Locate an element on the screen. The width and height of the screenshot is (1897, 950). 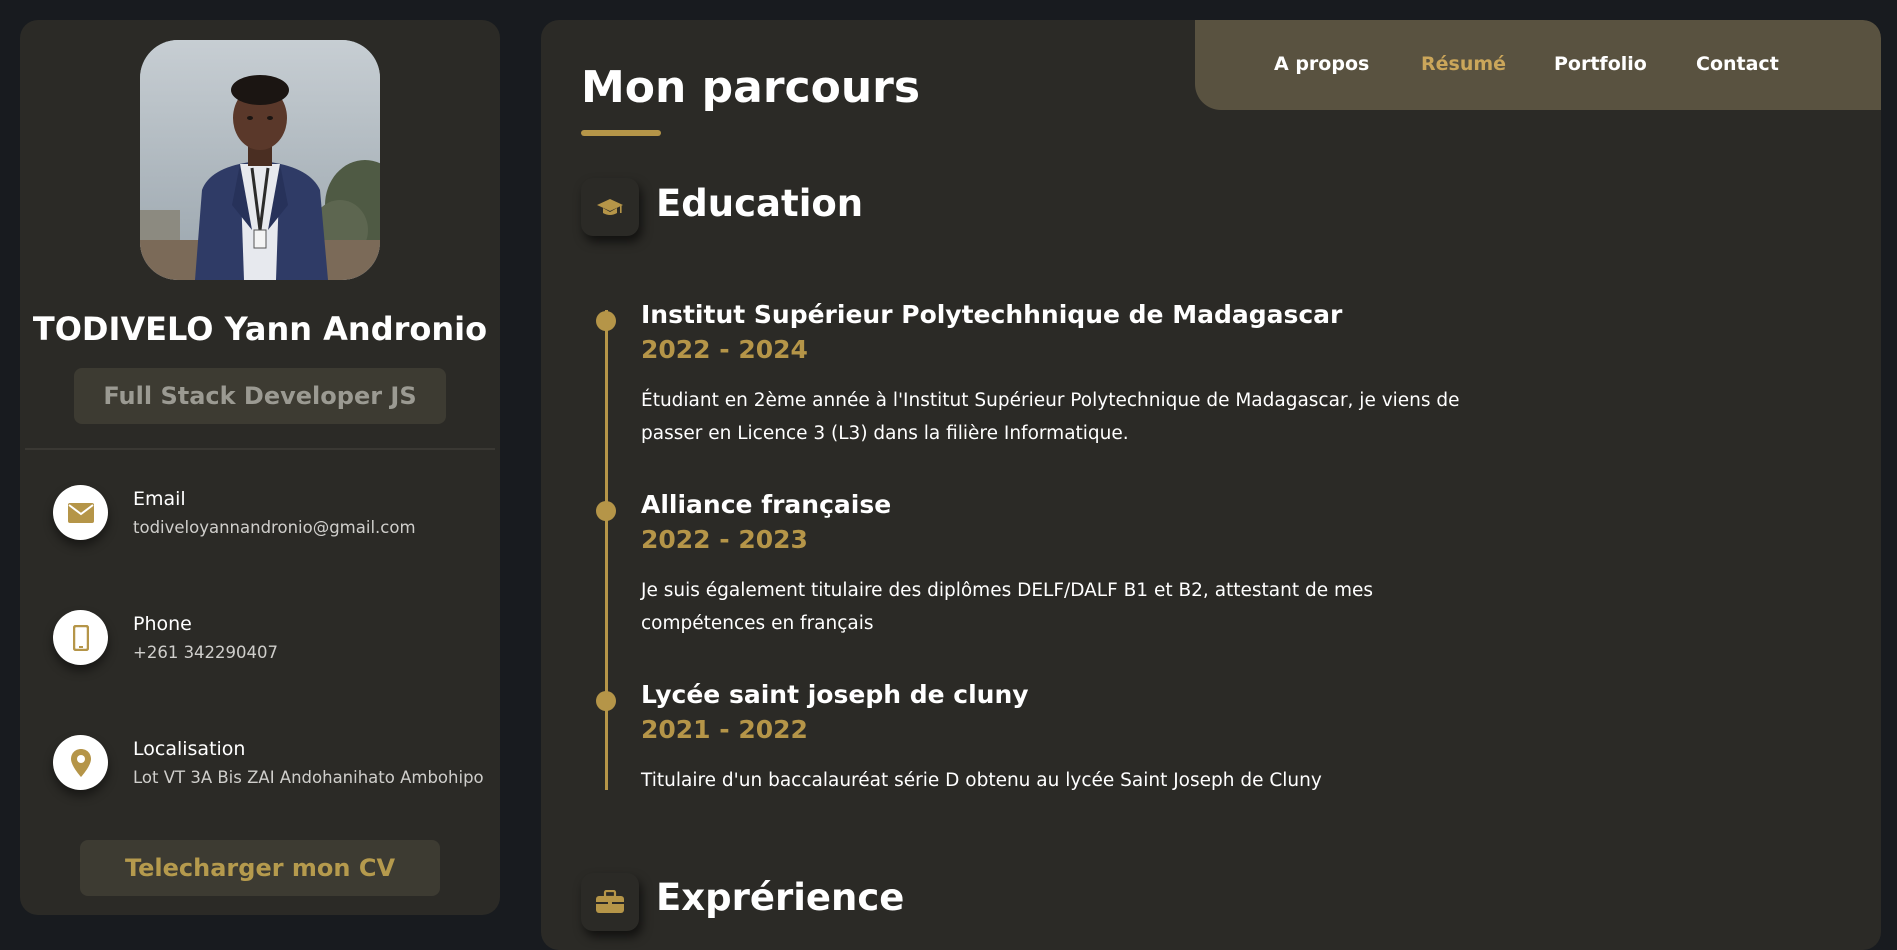
nav-link-resume: Résumé is located at coordinates (1463, 64).